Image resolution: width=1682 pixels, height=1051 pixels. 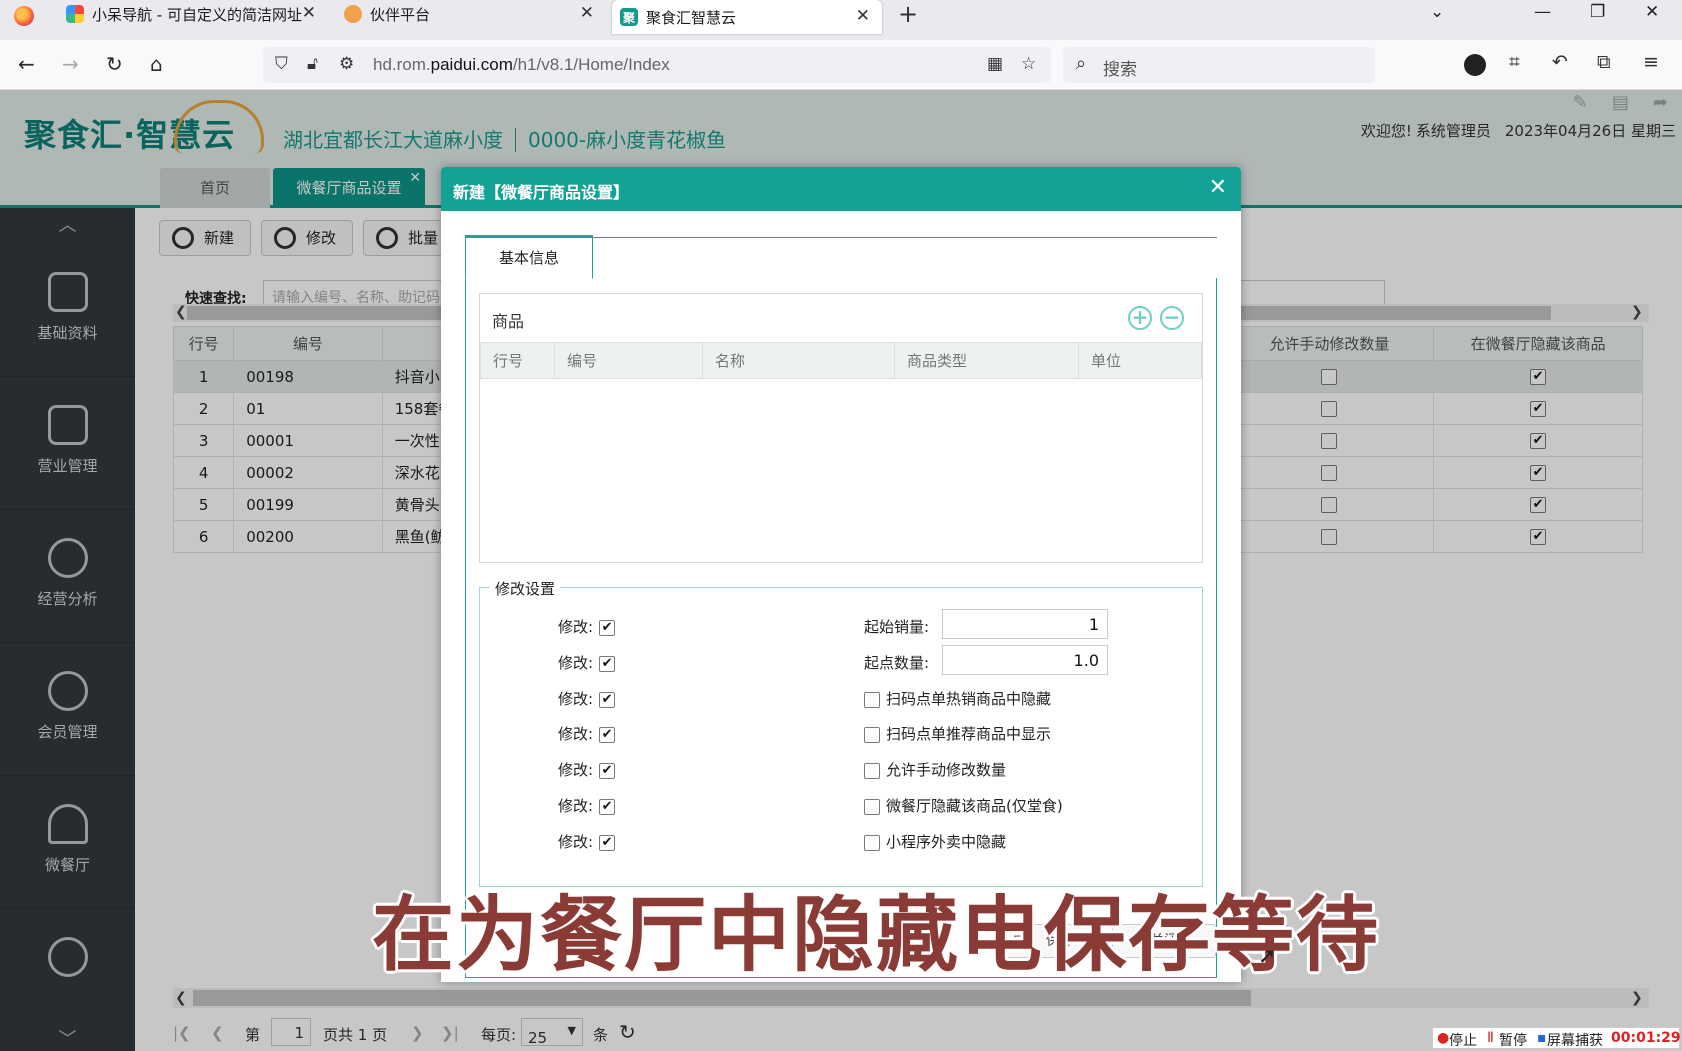 I want to click on start-qty-label: 起点数量:, so click(x=897, y=663).